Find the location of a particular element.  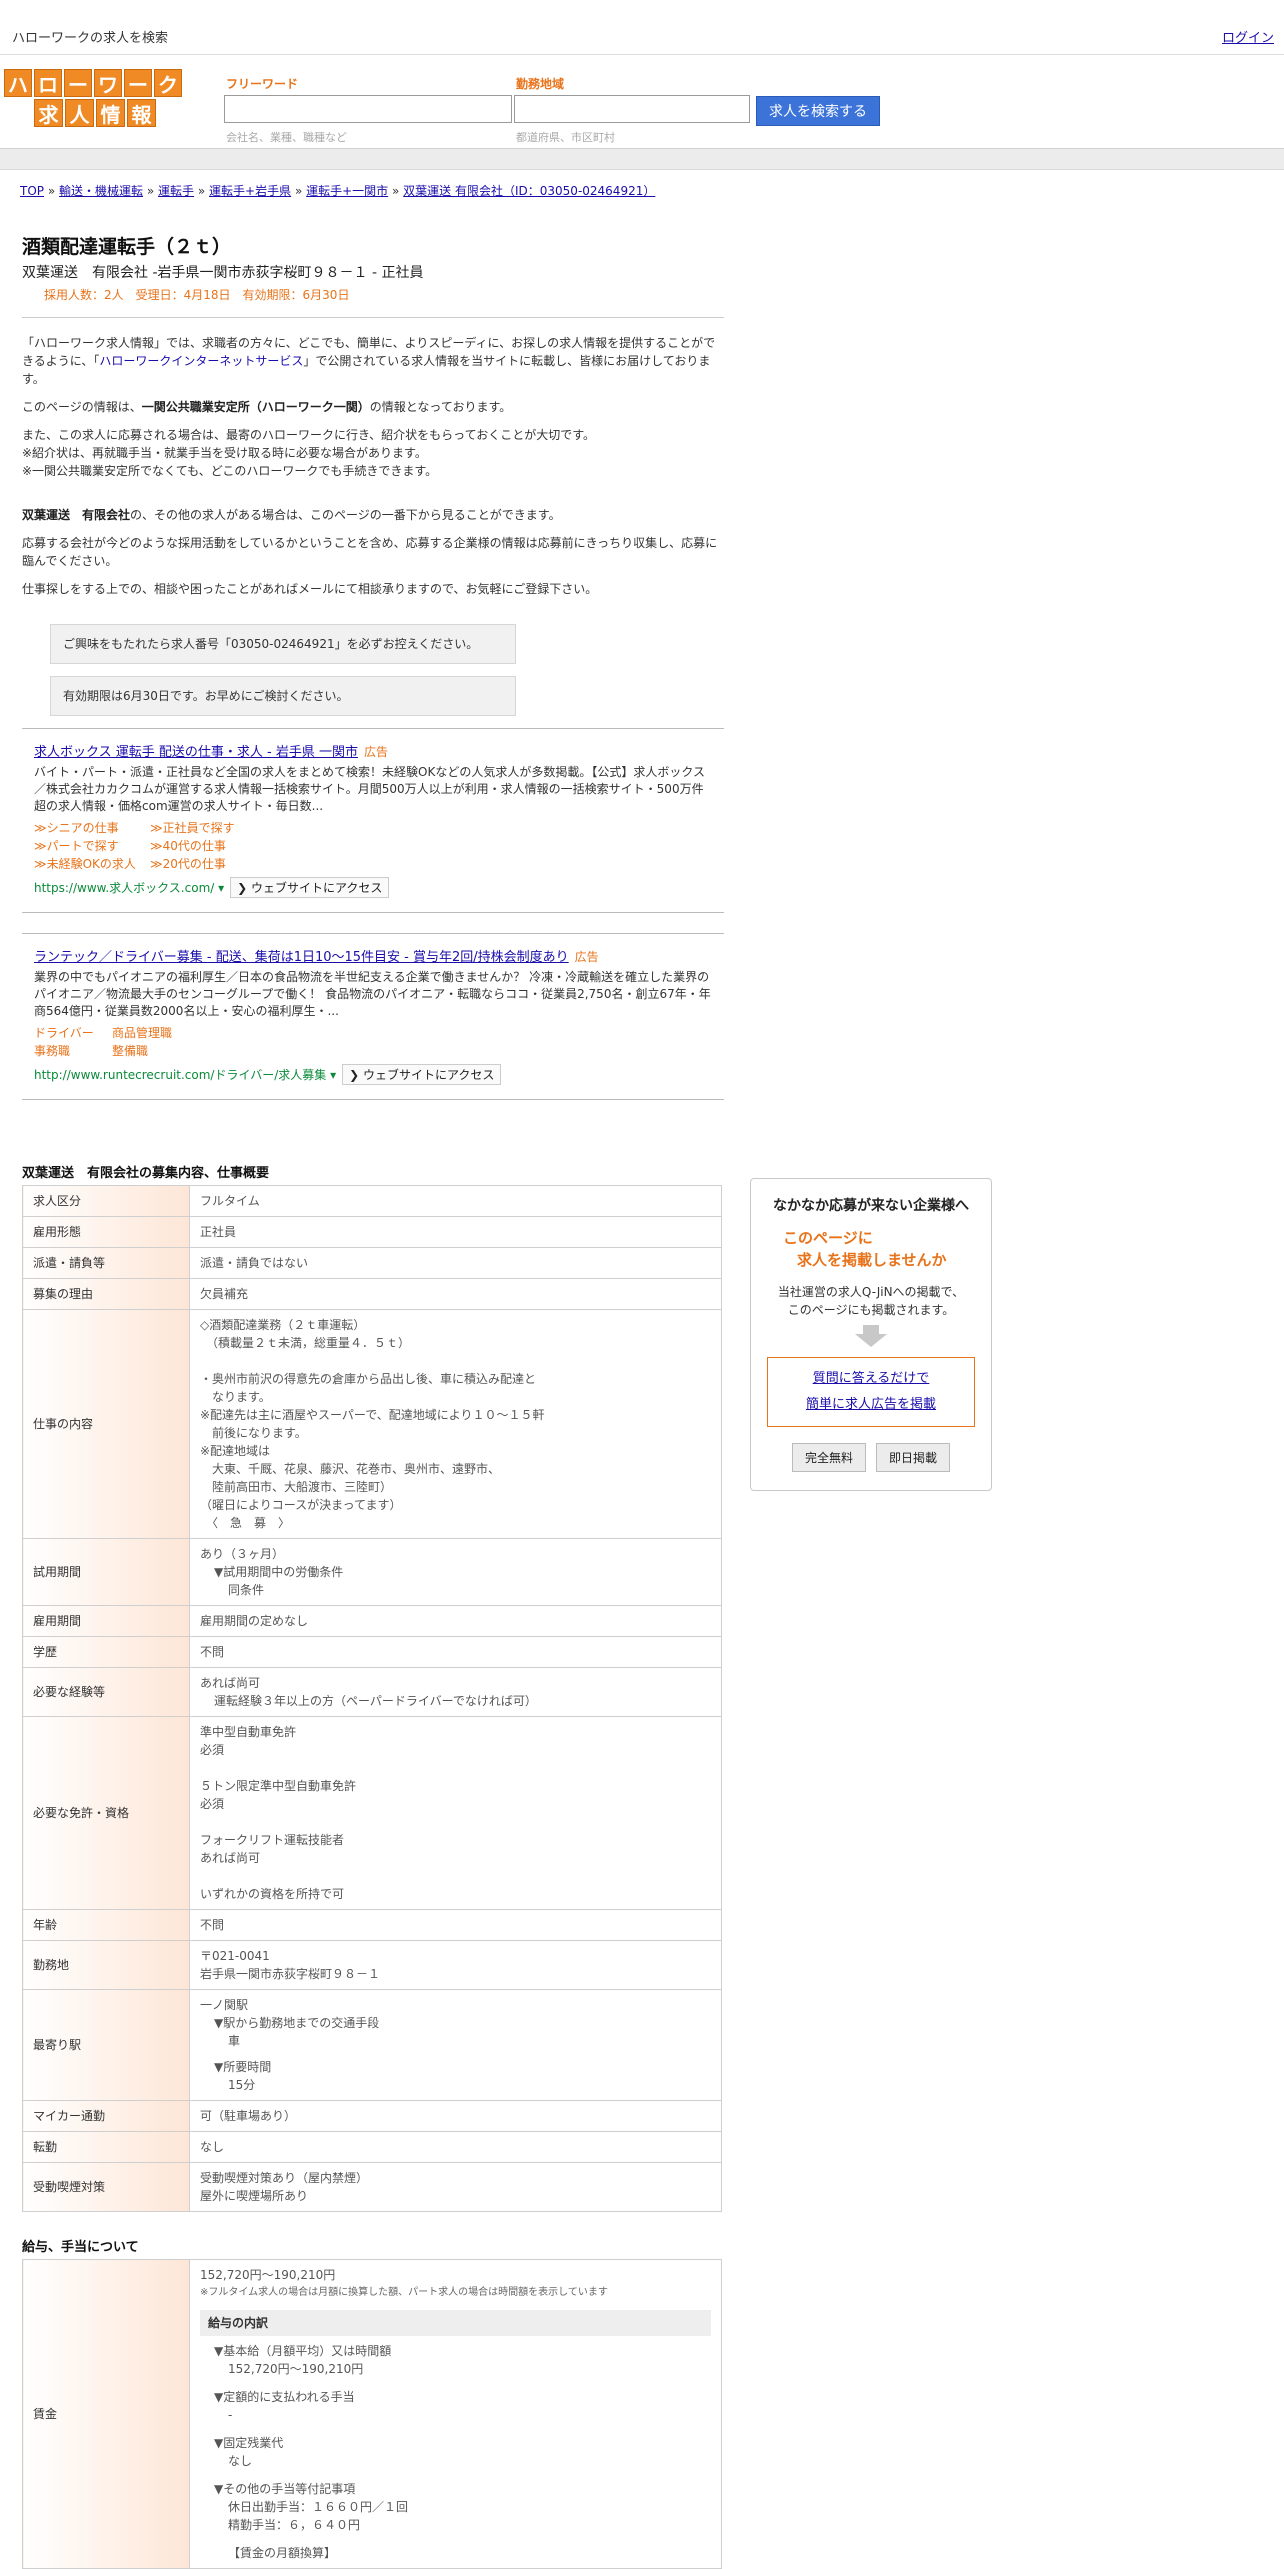

ad-url: https://www.求人ボックス.com/ ▾ is located at coordinates (129, 888).